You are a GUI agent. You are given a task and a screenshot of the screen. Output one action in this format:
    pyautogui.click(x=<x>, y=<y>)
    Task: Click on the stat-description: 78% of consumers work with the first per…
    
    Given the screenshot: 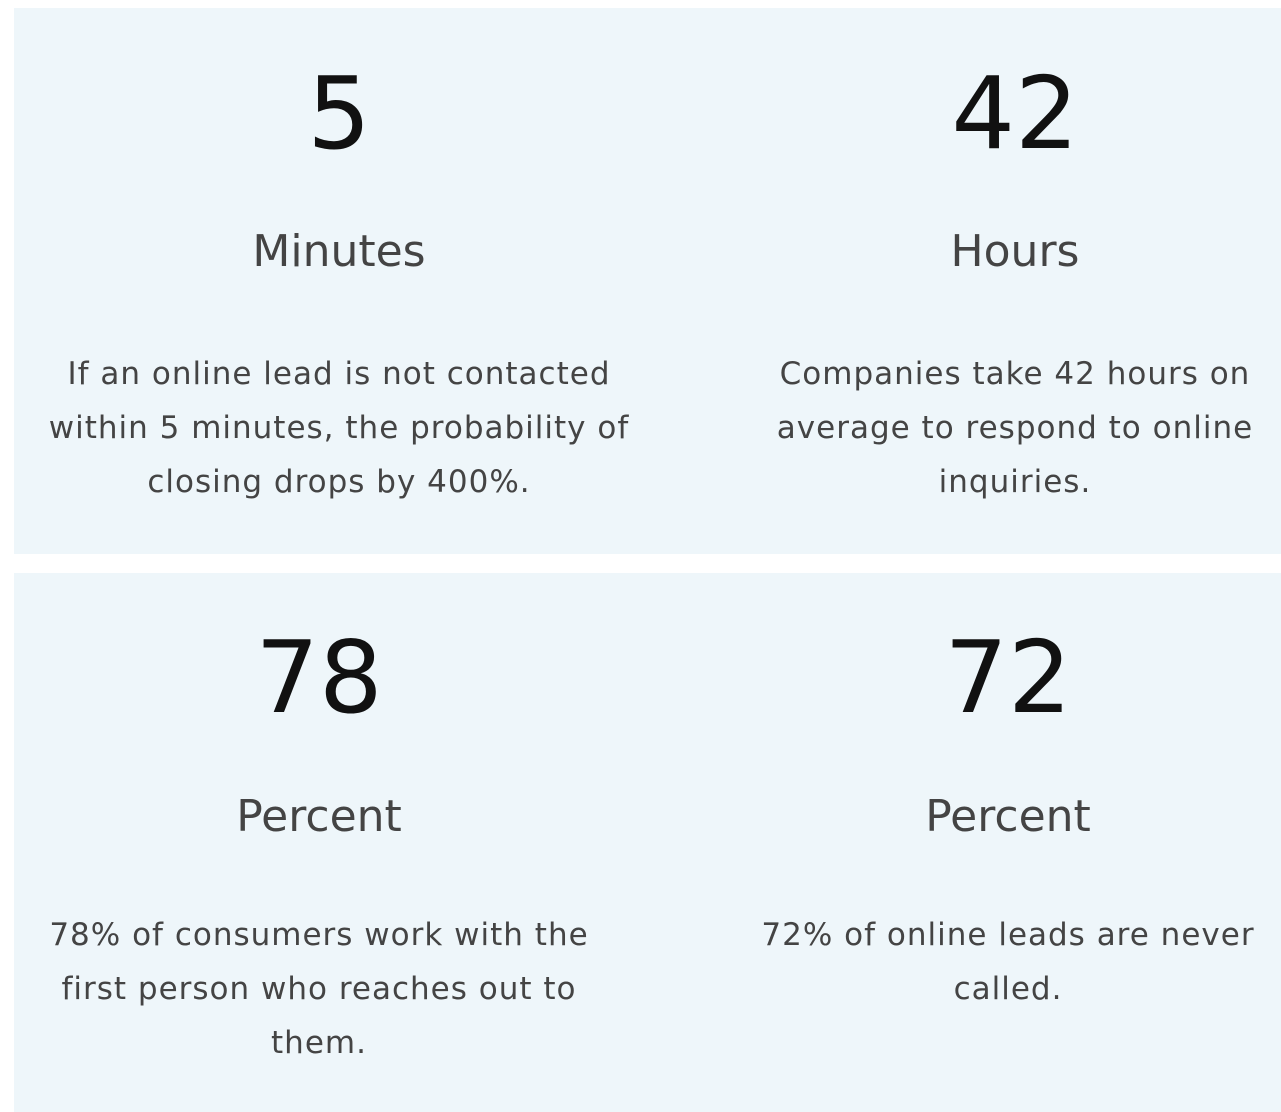 What is the action you would take?
    pyautogui.click(x=319, y=989)
    